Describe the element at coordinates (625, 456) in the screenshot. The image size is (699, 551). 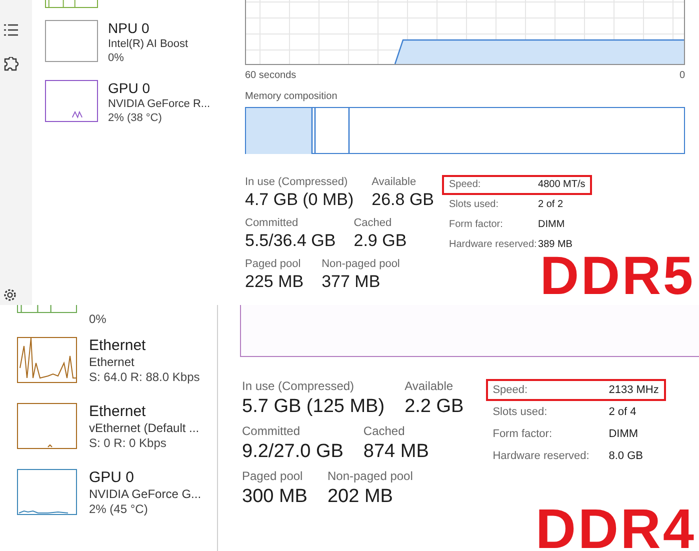
I see `spec-value: 8.0 GB` at that location.